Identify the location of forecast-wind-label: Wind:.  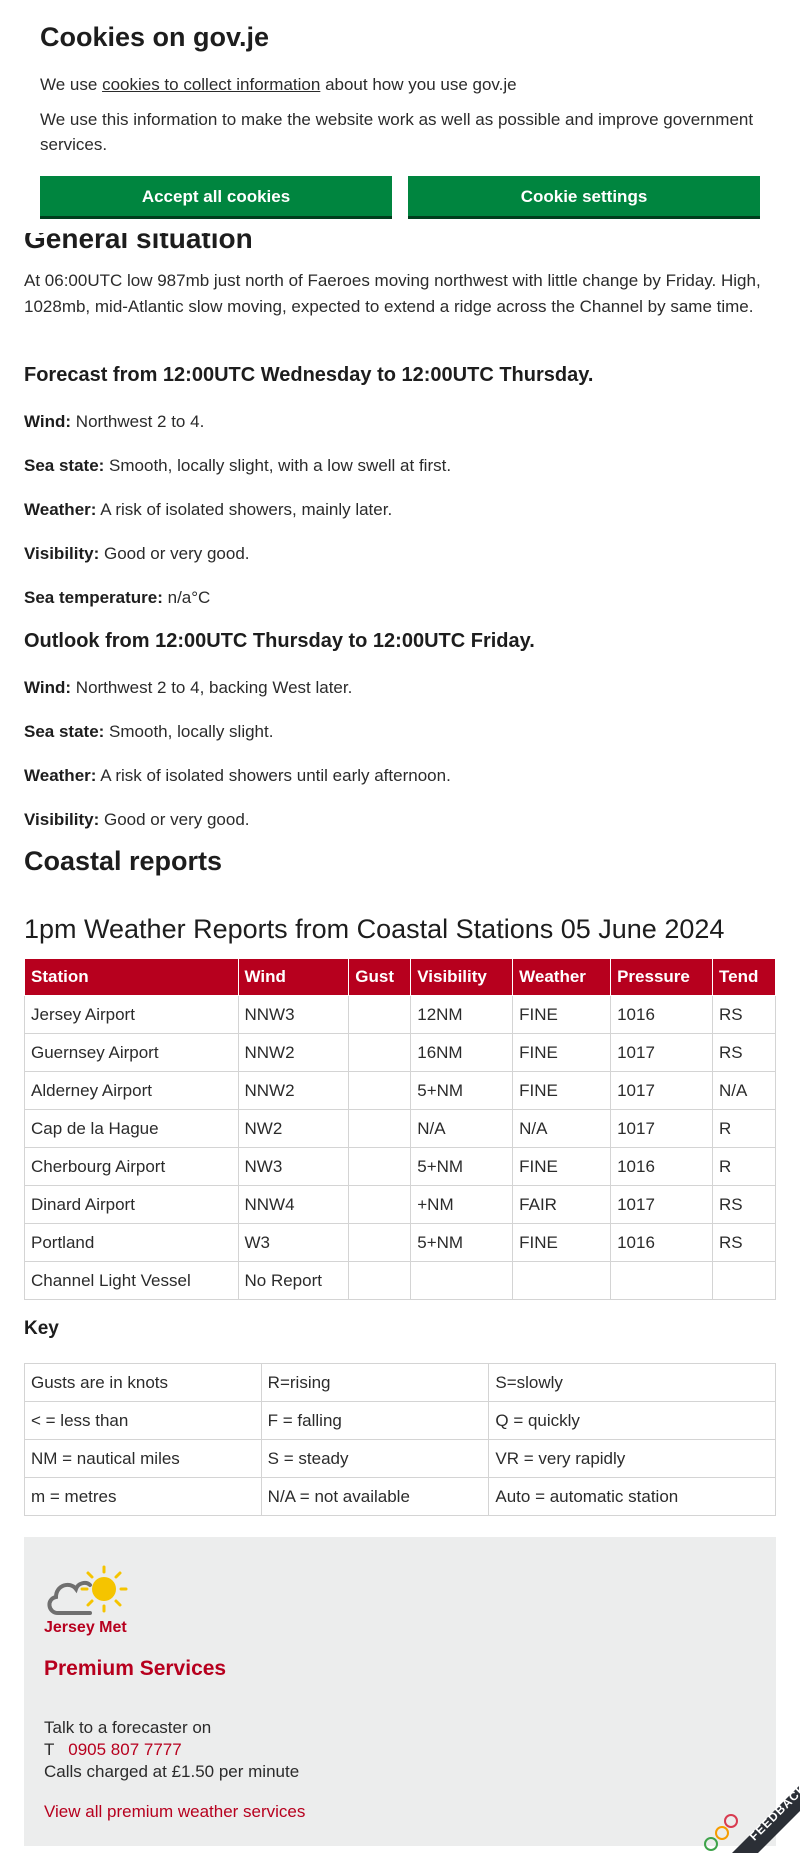
(48, 421).